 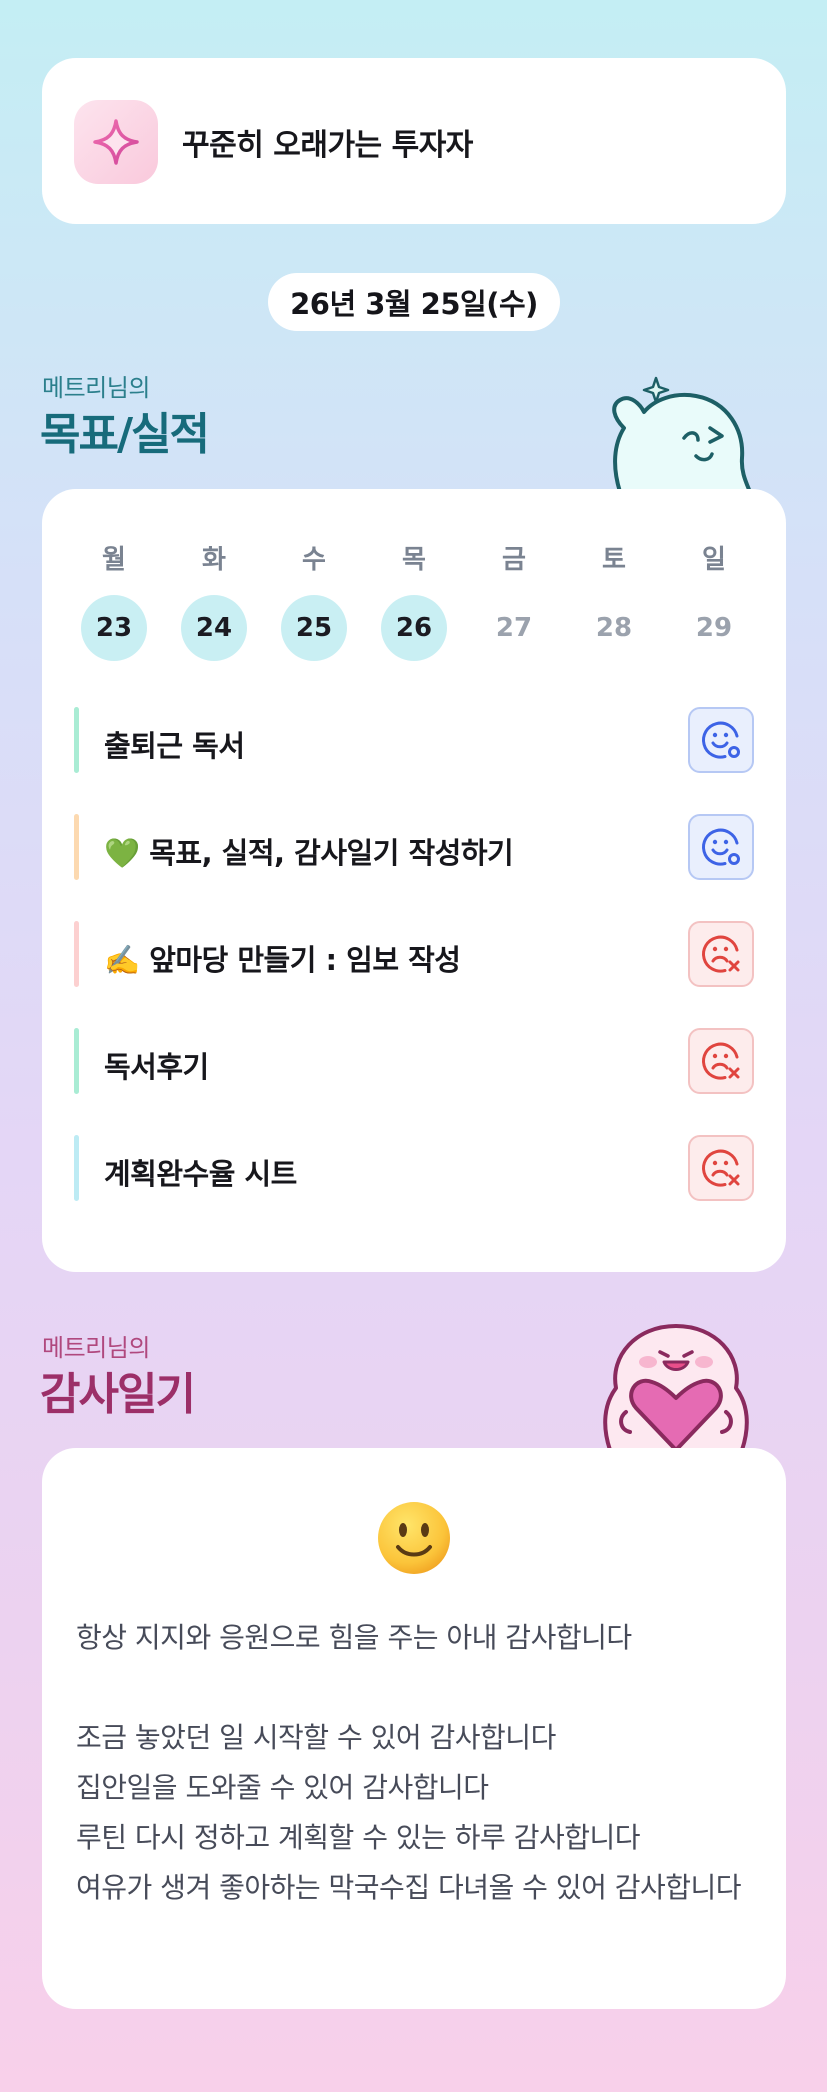 What do you see at coordinates (118, 1394) in the screenshot?
I see `diary-title: 감사일기` at bounding box center [118, 1394].